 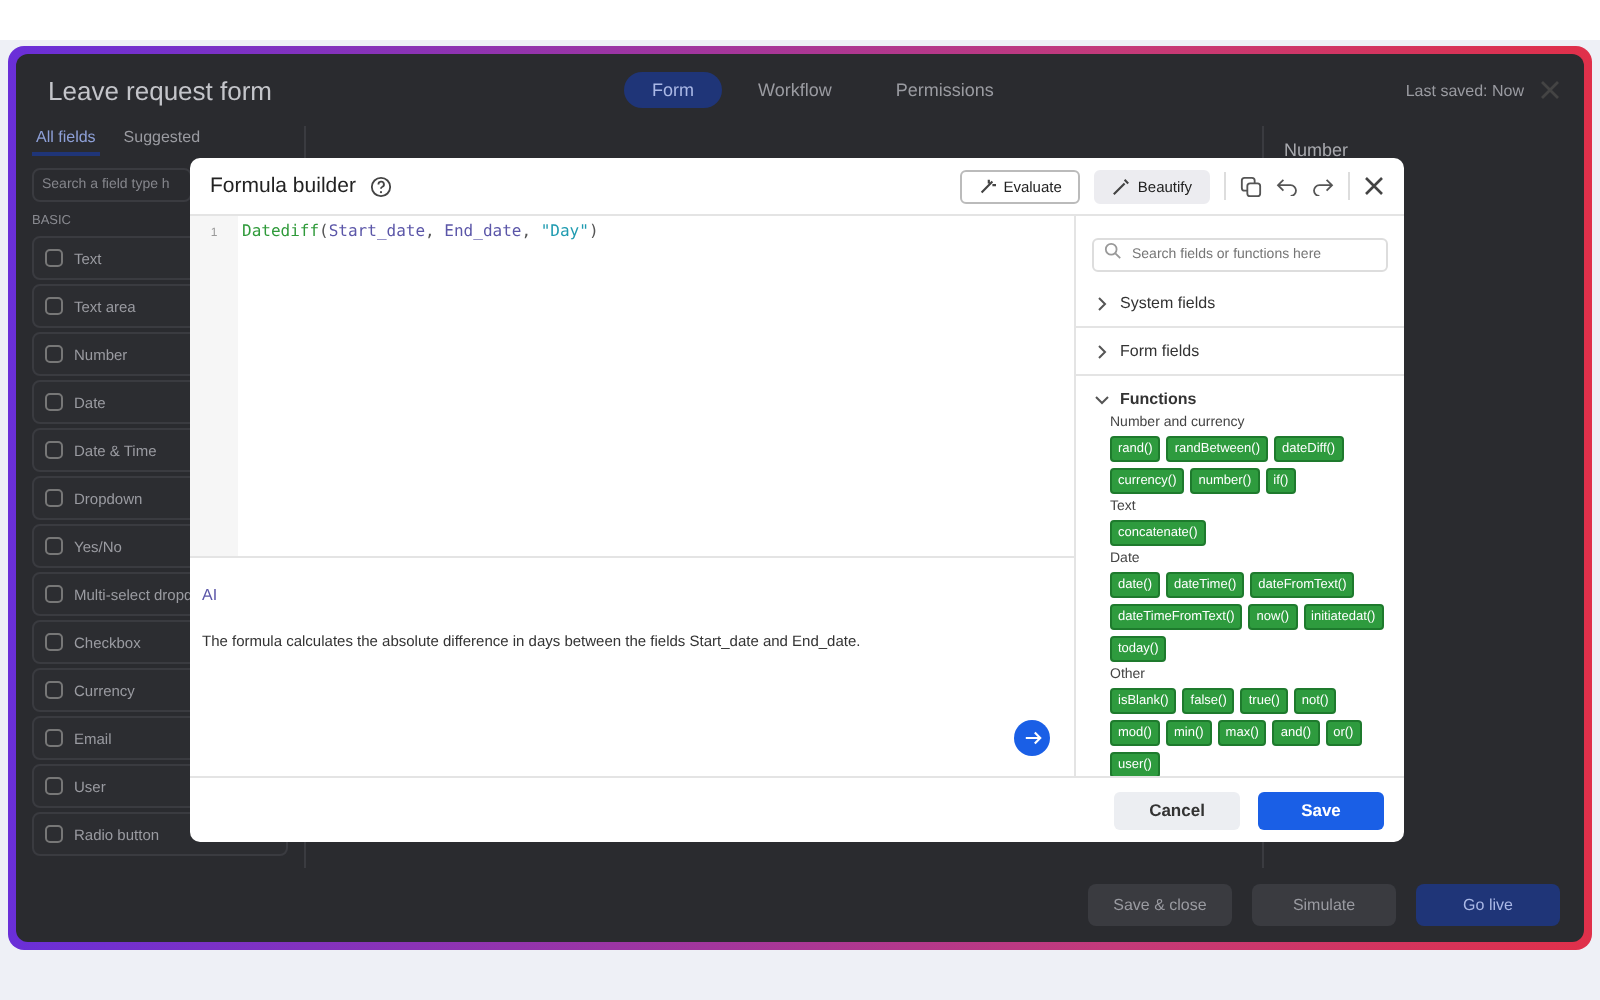 What do you see at coordinates (1160, 905) in the screenshot?
I see `footer-button: Save & close` at bounding box center [1160, 905].